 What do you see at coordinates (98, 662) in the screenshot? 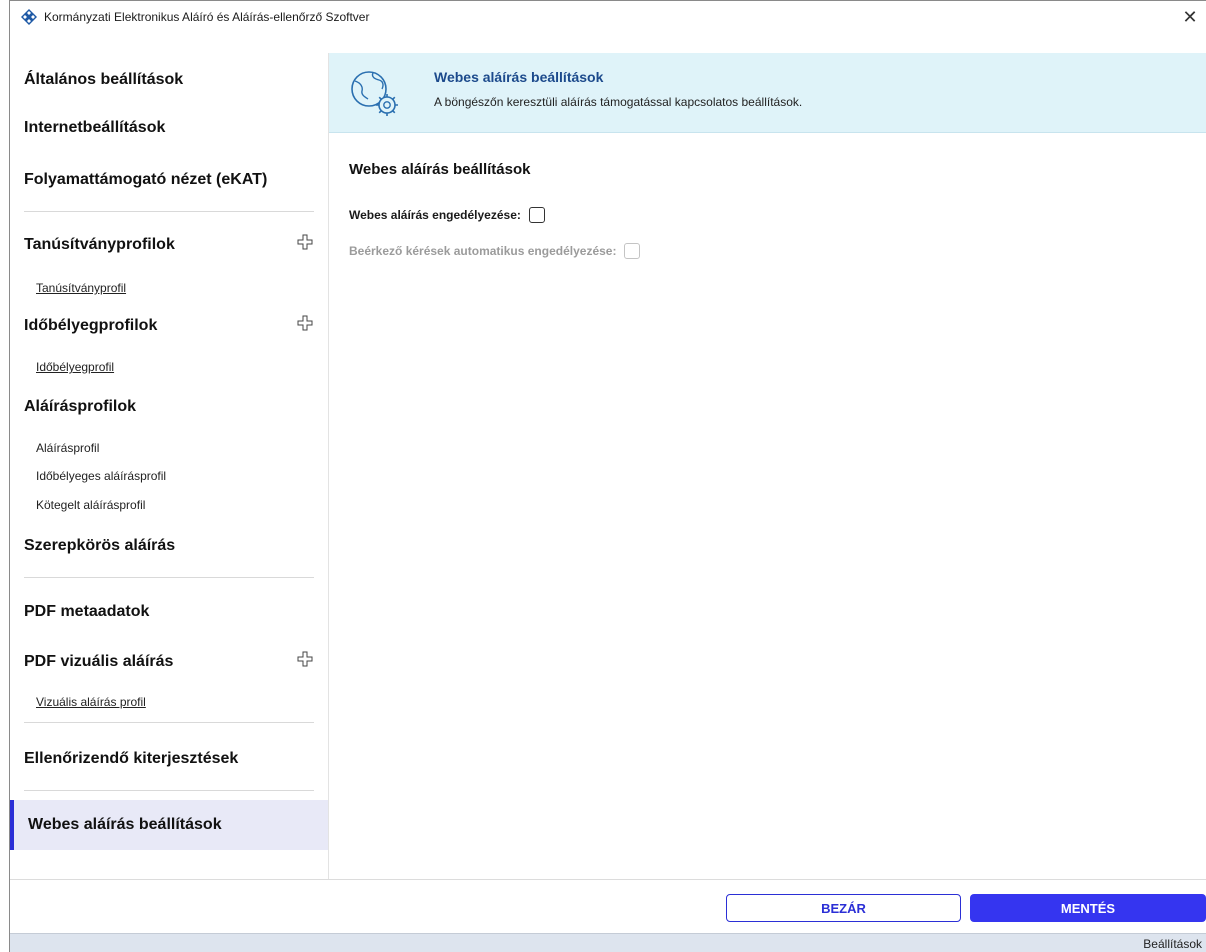
I see `nav-pdf-visual-signature: PDF vizuális aláírás` at bounding box center [98, 662].